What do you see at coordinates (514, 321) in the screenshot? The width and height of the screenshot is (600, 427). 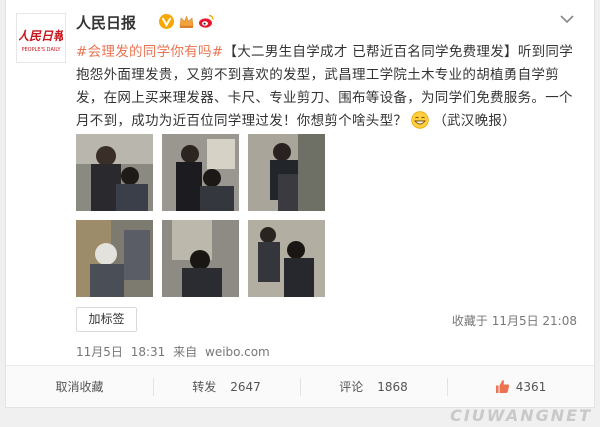 I see `favorited-time: 收藏于 11月5日 21:08` at bounding box center [514, 321].